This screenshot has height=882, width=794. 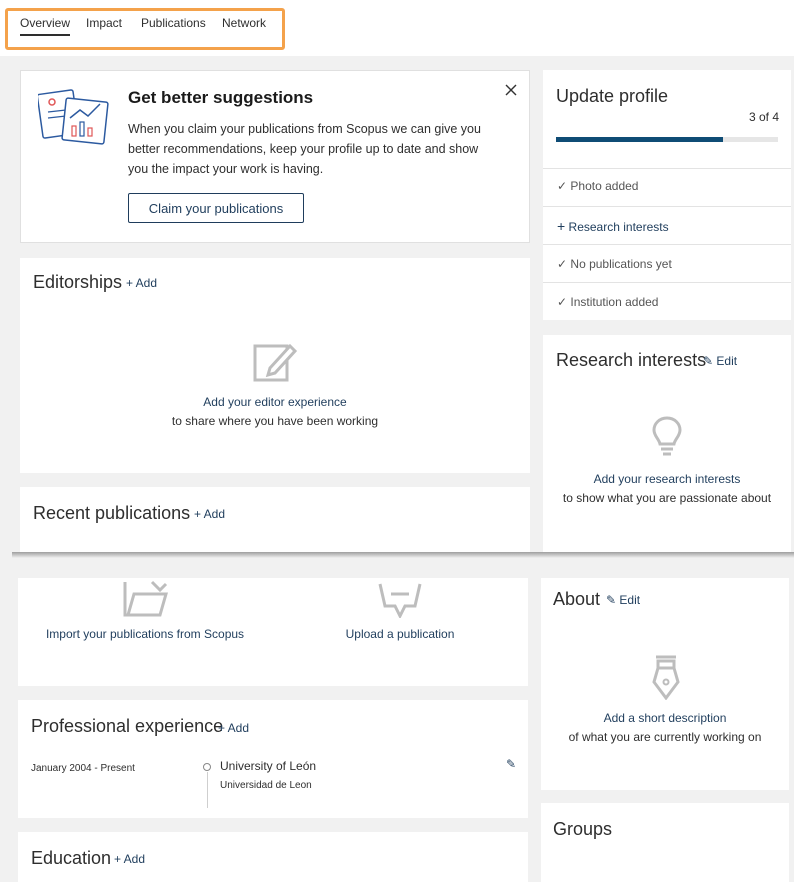 What do you see at coordinates (207, 790) in the screenshot?
I see `timeline-line` at bounding box center [207, 790].